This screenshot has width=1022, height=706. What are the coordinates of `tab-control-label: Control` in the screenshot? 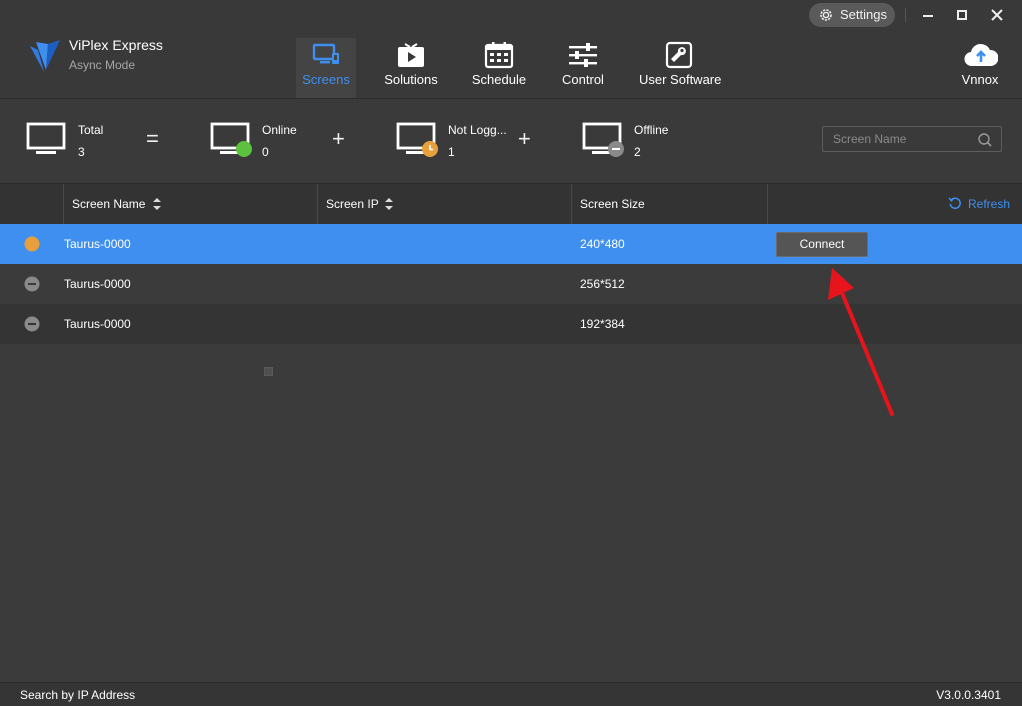 It's located at (583, 79).